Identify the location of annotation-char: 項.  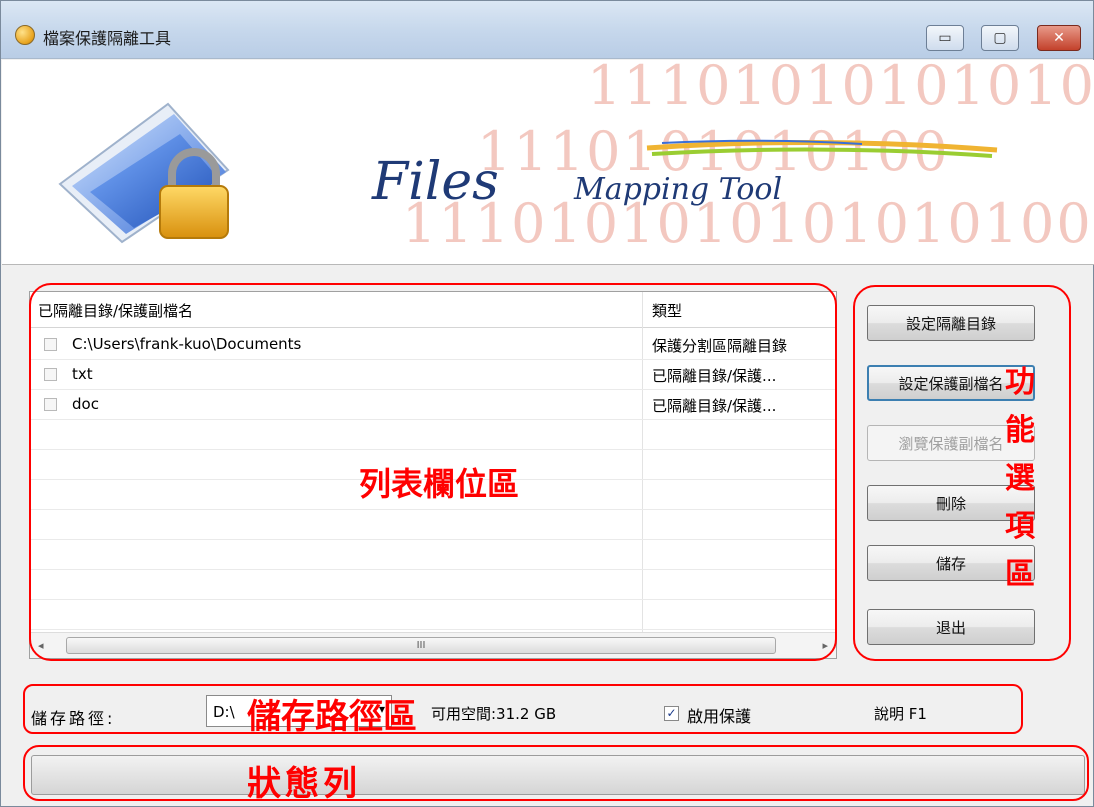
(1020, 526).